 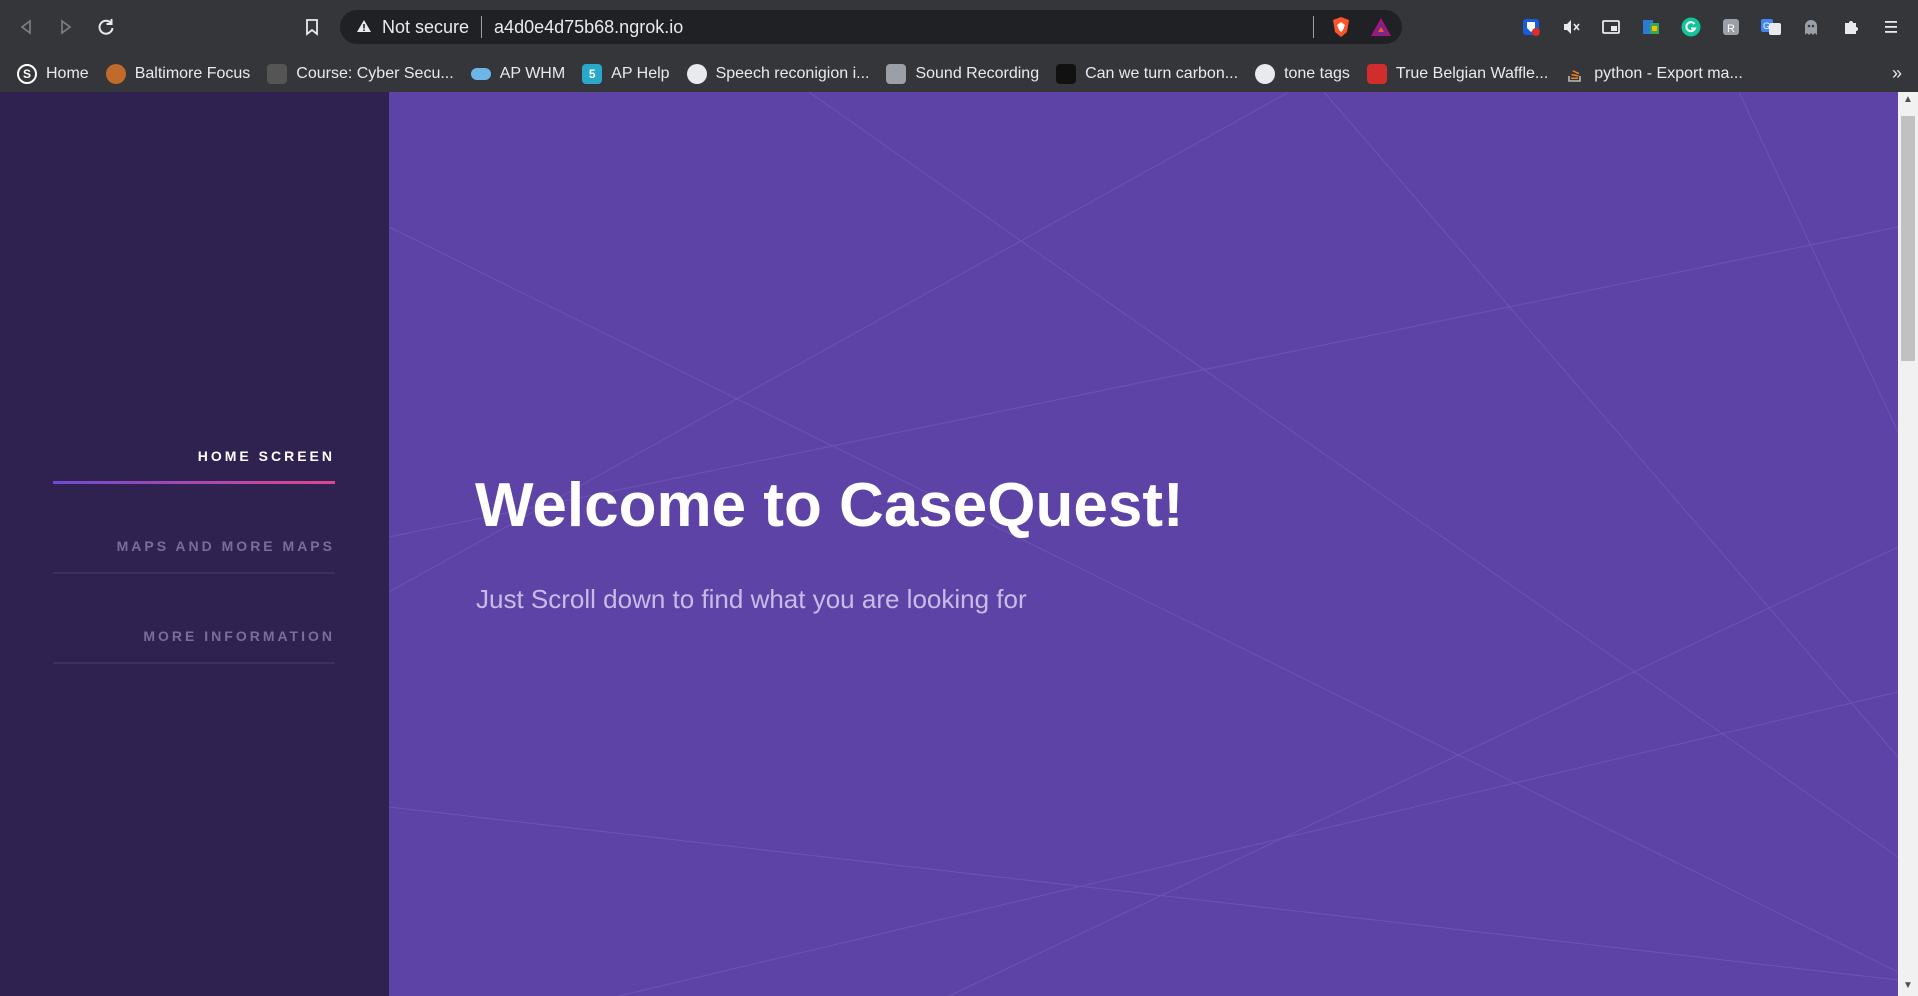 I want to click on scroll-down-icon: ▼, so click(x=1908, y=988).